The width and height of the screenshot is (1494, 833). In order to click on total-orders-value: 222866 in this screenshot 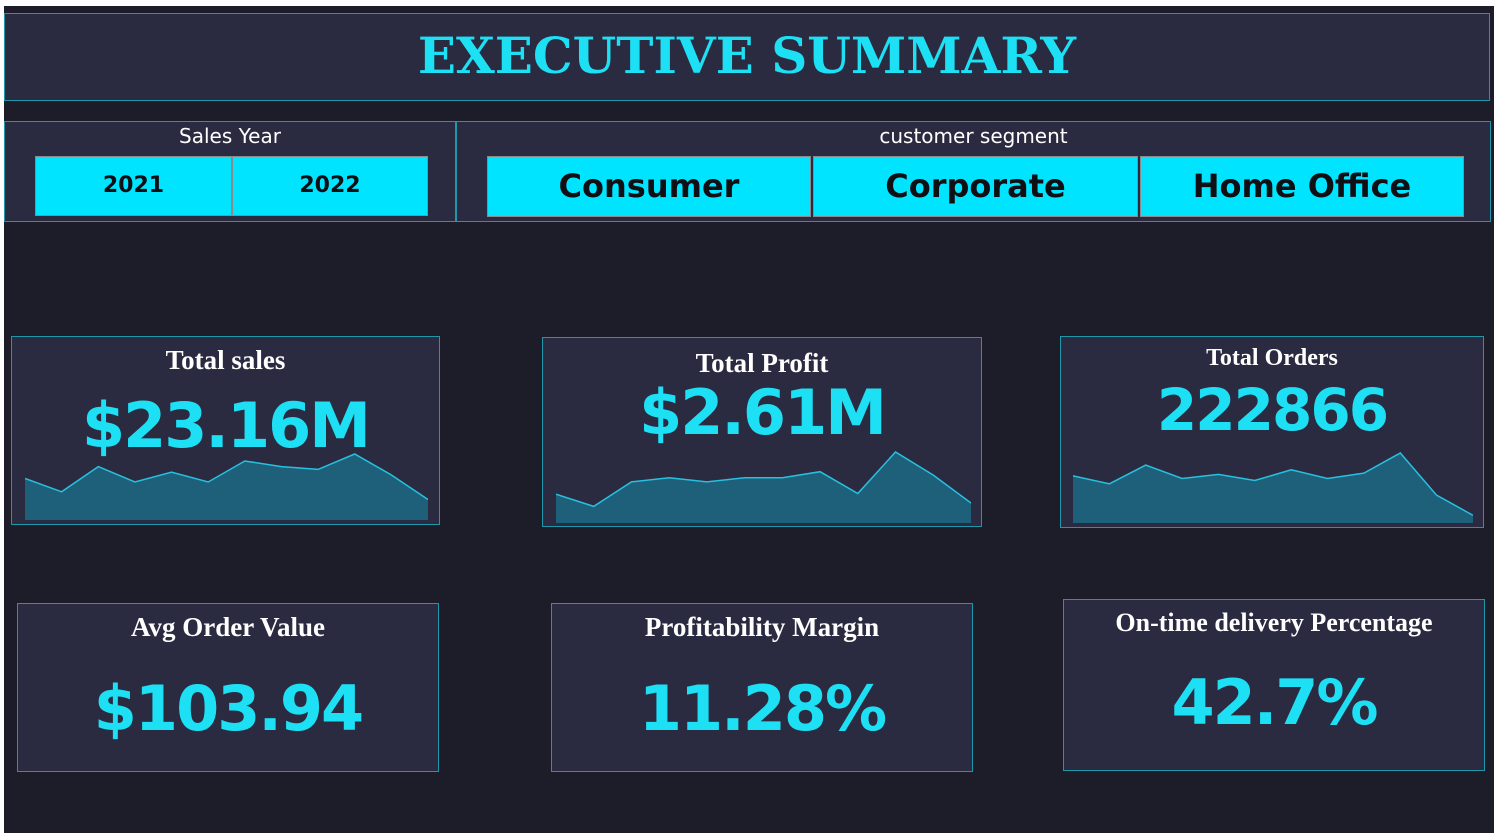, I will do `click(1272, 410)`.